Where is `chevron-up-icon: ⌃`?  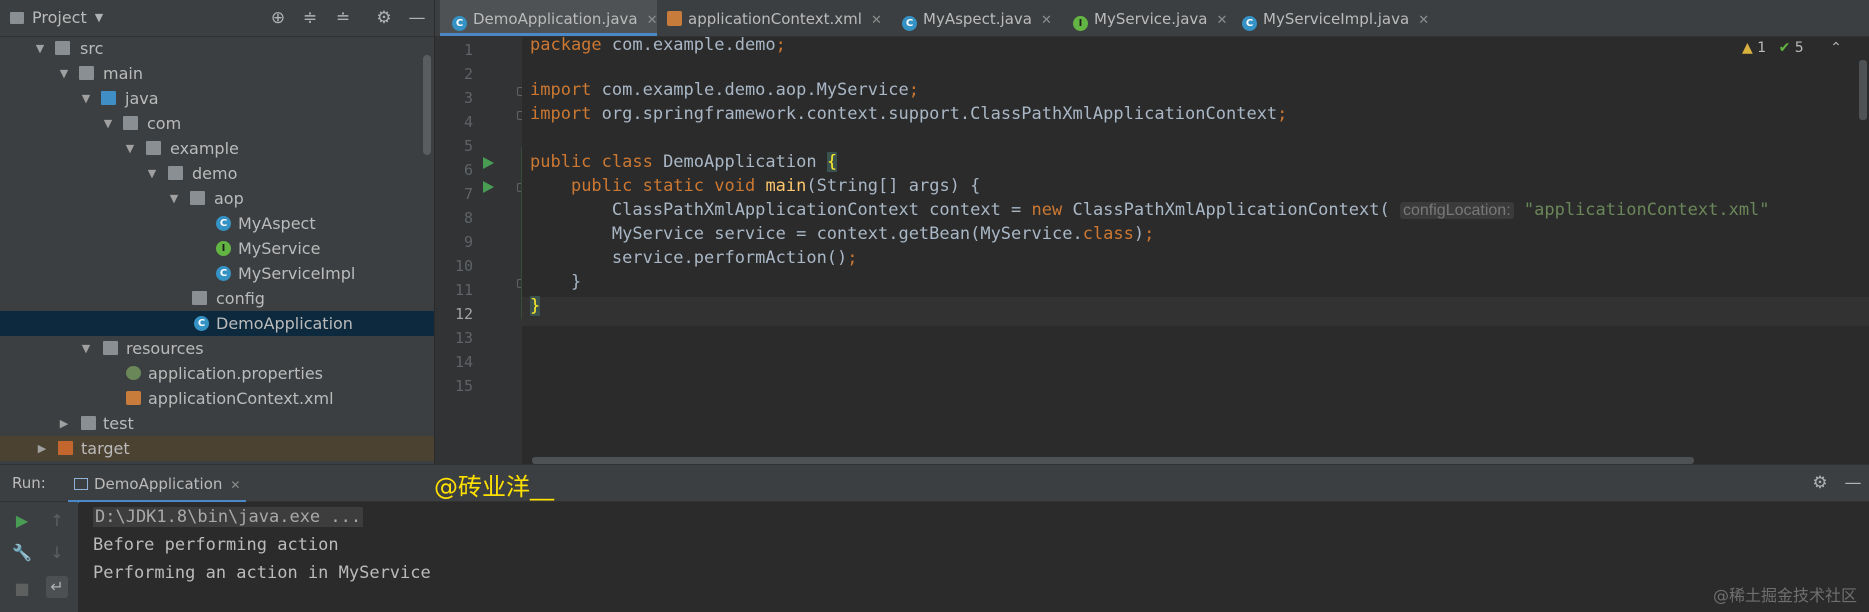 chevron-up-icon: ⌃ is located at coordinates (1836, 48).